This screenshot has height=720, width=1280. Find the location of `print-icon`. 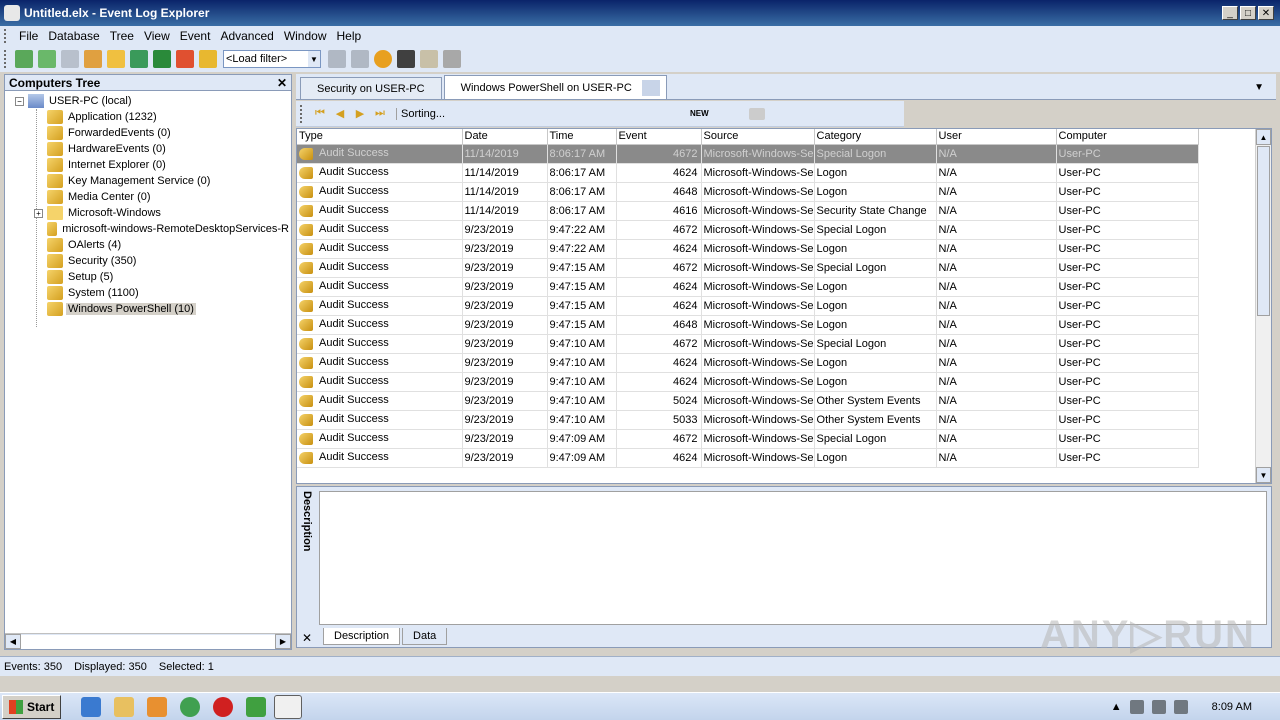

print-icon is located at coordinates (451, 59).